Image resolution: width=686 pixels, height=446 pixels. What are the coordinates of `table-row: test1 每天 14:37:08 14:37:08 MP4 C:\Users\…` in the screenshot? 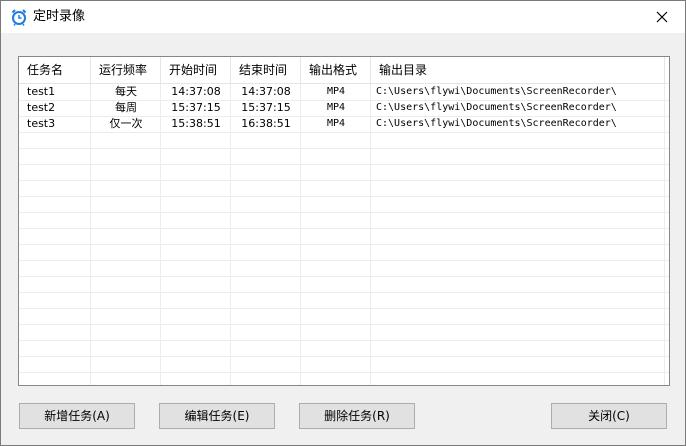 It's located at (344, 92).